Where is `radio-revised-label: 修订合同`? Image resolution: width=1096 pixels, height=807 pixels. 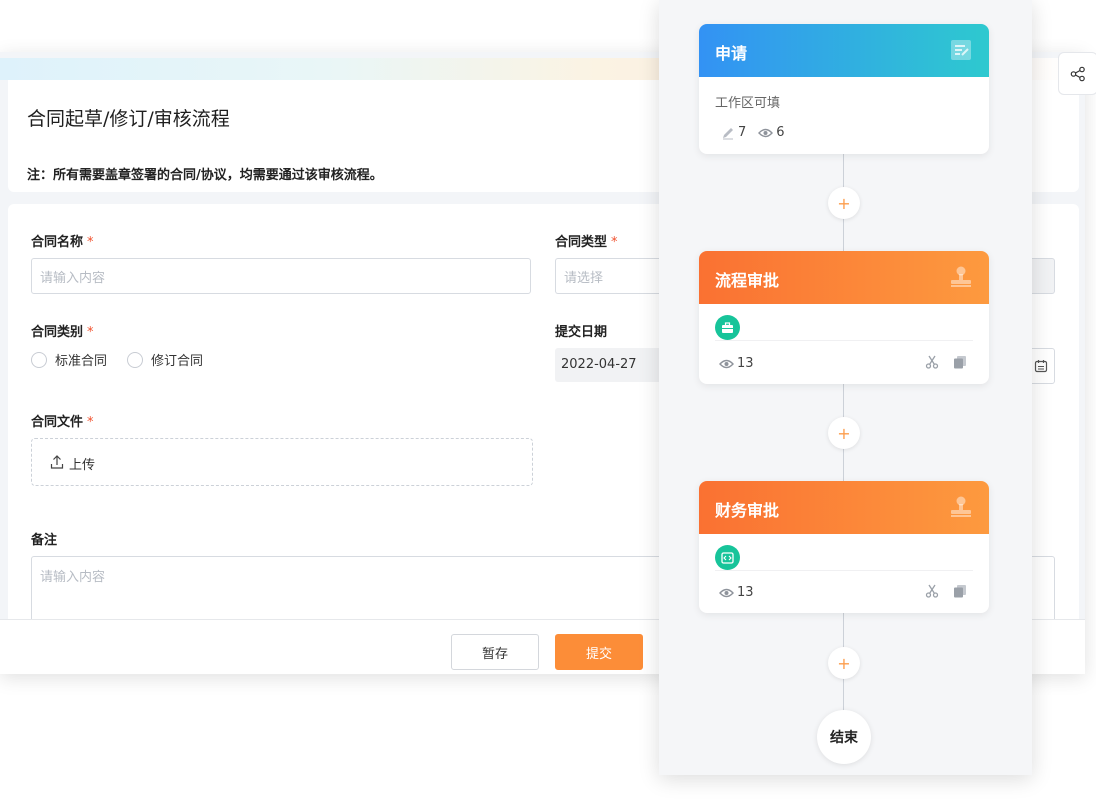 radio-revised-label: 修订合同 is located at coordinates (177, 361).